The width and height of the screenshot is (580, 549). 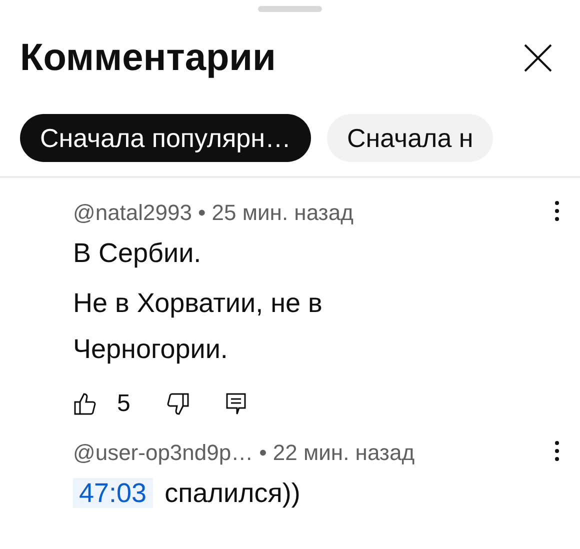 What do you see at coordinates (236, 404) in the screenshot?
I see `reply-icon` at bounding box center [236, 404].